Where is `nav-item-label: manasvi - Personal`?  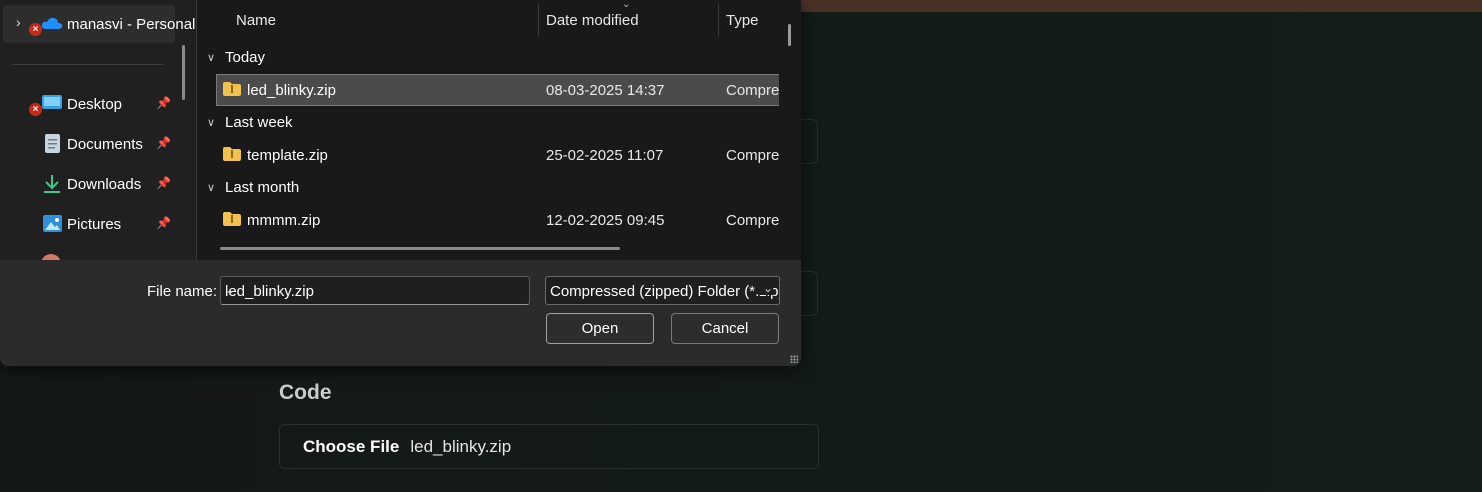 nav-item-label: manasvi - Personal is located at coordinates (131, 24).